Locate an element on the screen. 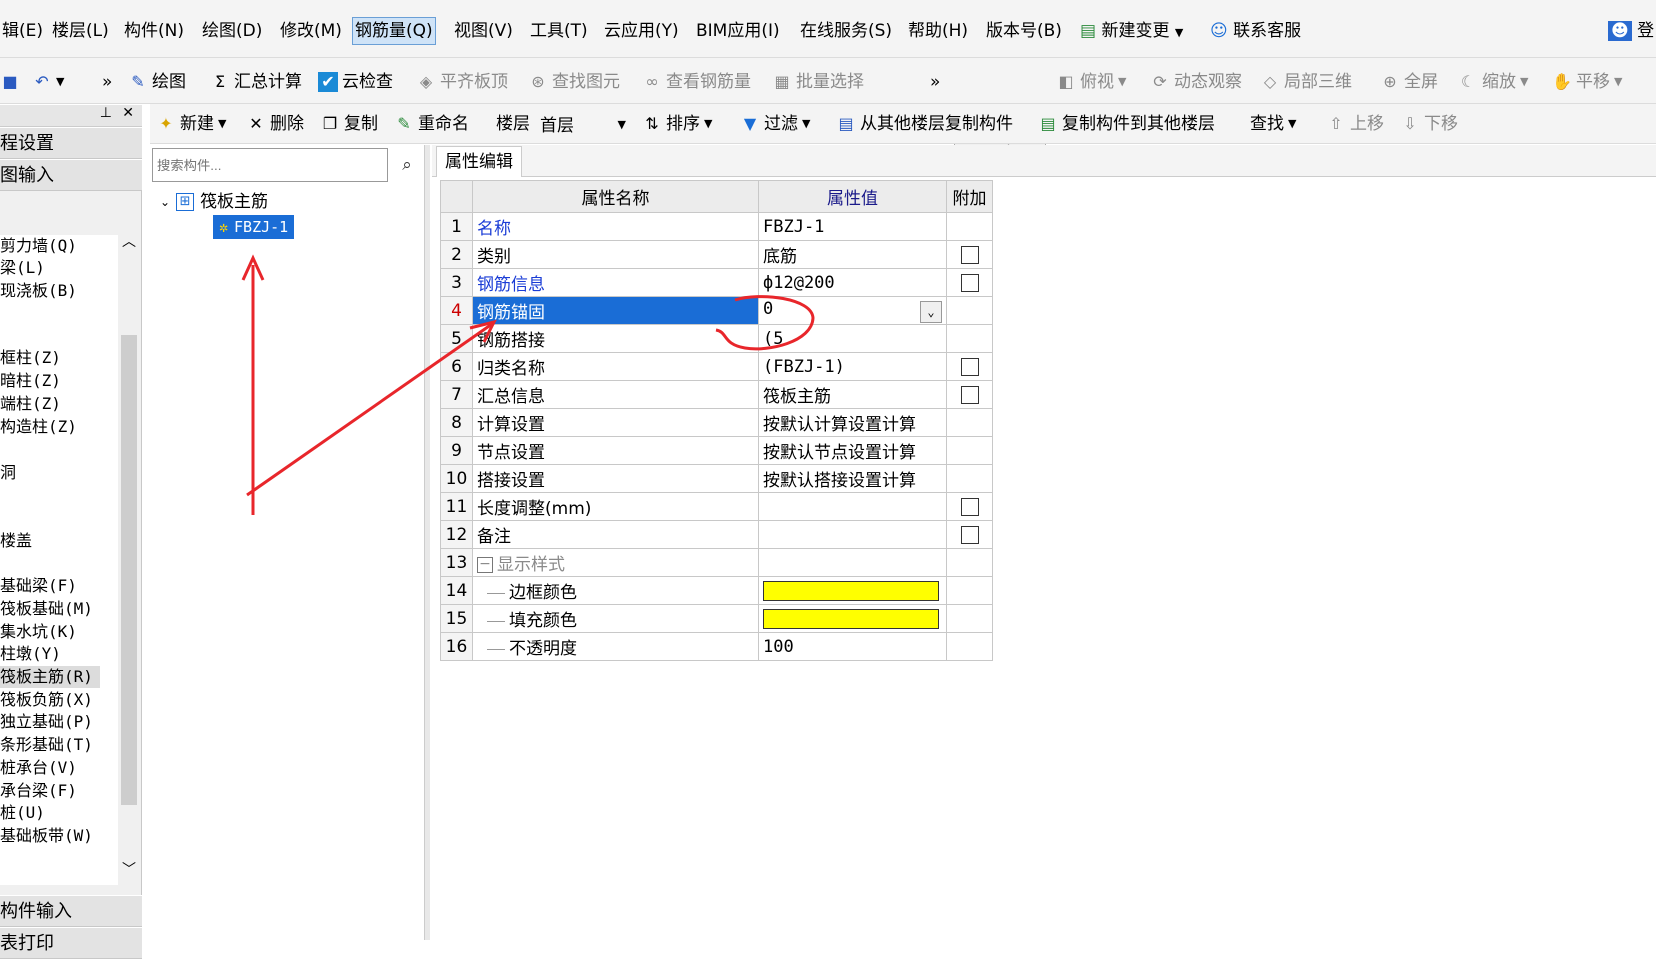 Image resolution: width=1656 pixels, height=959 pixels. menu-rebar-quantity: 钢筋量(Q) is located at coordinates (394, 31).